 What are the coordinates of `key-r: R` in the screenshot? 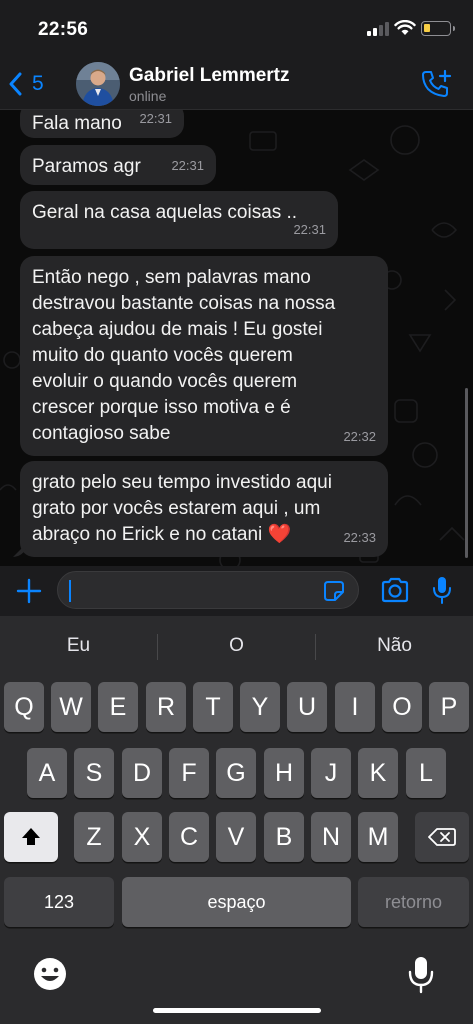 It's located at (166, 707).